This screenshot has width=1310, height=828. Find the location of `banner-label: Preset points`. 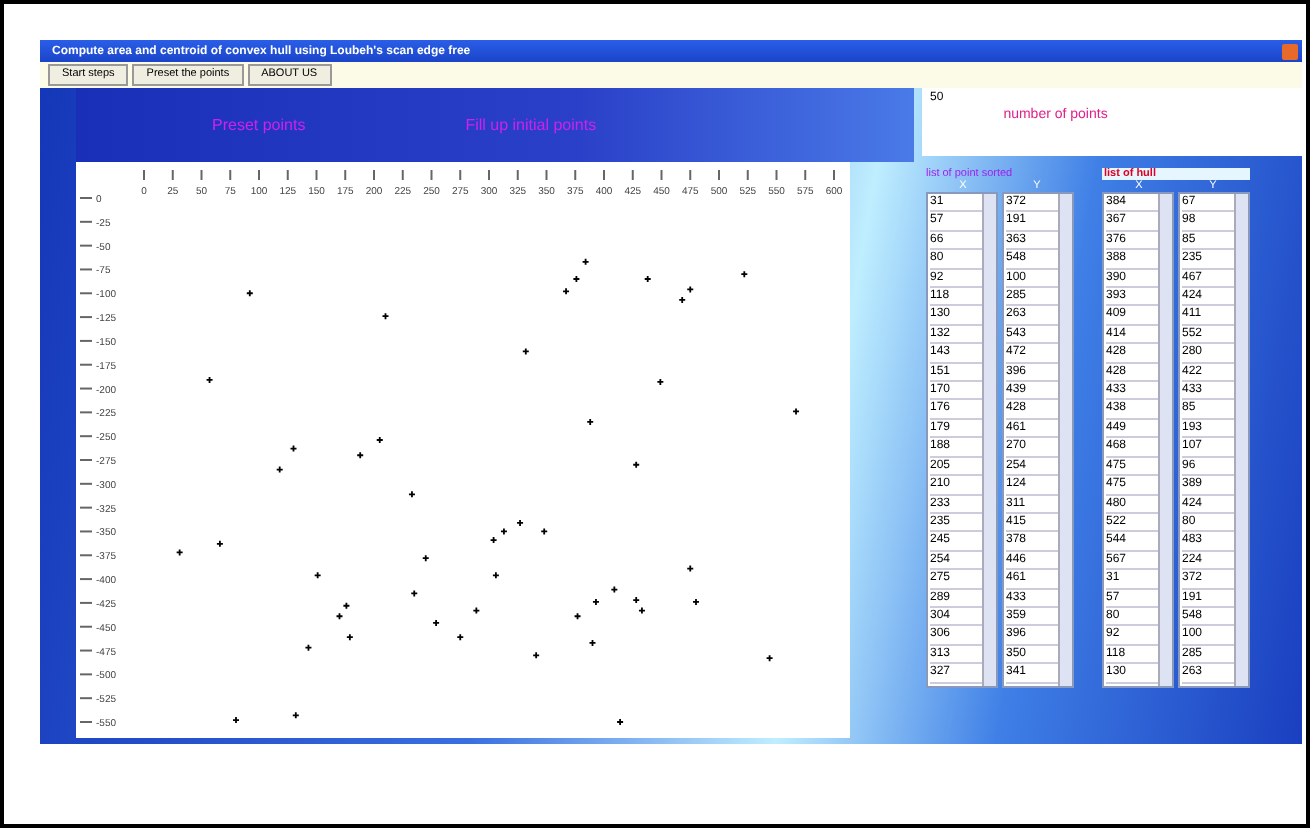

banner-label: Preset points is located at coordinates (259, 125).